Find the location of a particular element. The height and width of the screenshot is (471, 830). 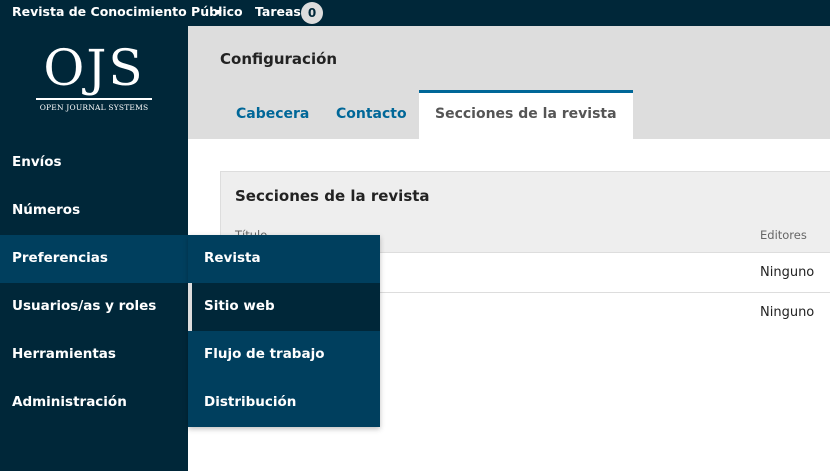

sidebar-item-herramientas: Herramientas is located at coordinates (94, 355).